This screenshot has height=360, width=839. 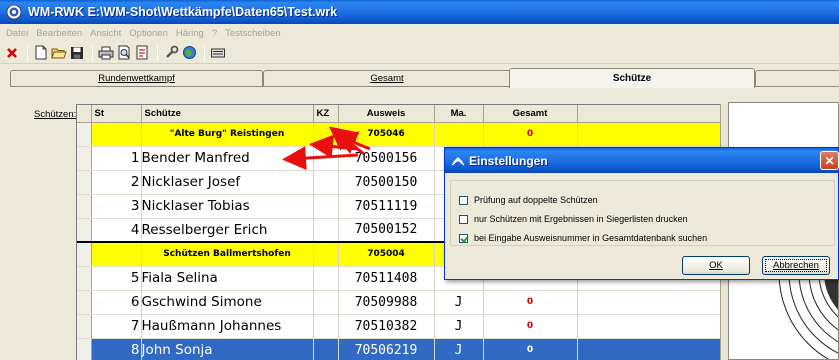 What do you see at coordinates (41, 53) in the screenshot?
I see `new-file-icon` at bounding box center [41, 53].